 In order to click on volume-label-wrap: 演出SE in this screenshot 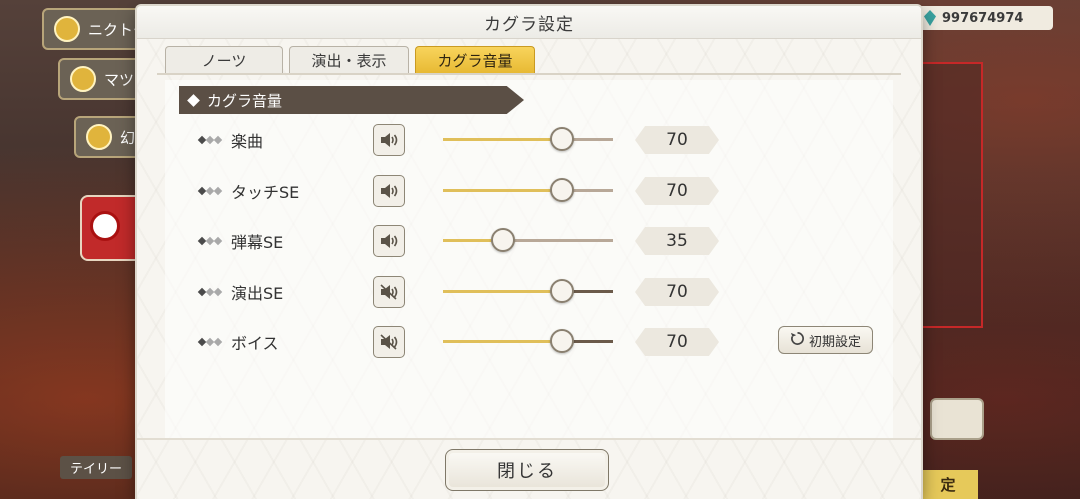, I will do `click(240, 292)`.